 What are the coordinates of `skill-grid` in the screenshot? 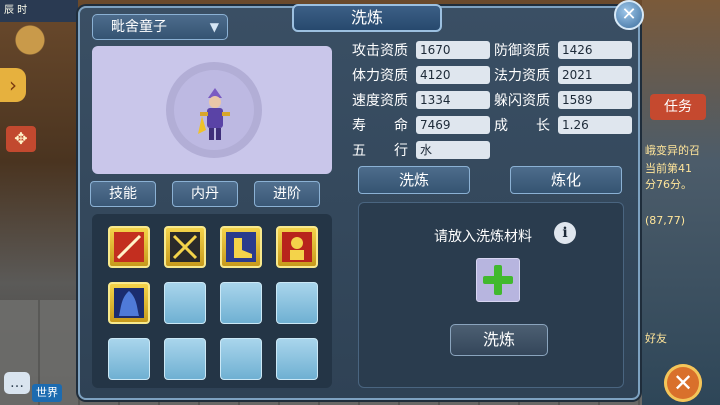 It's located at (212, 301).